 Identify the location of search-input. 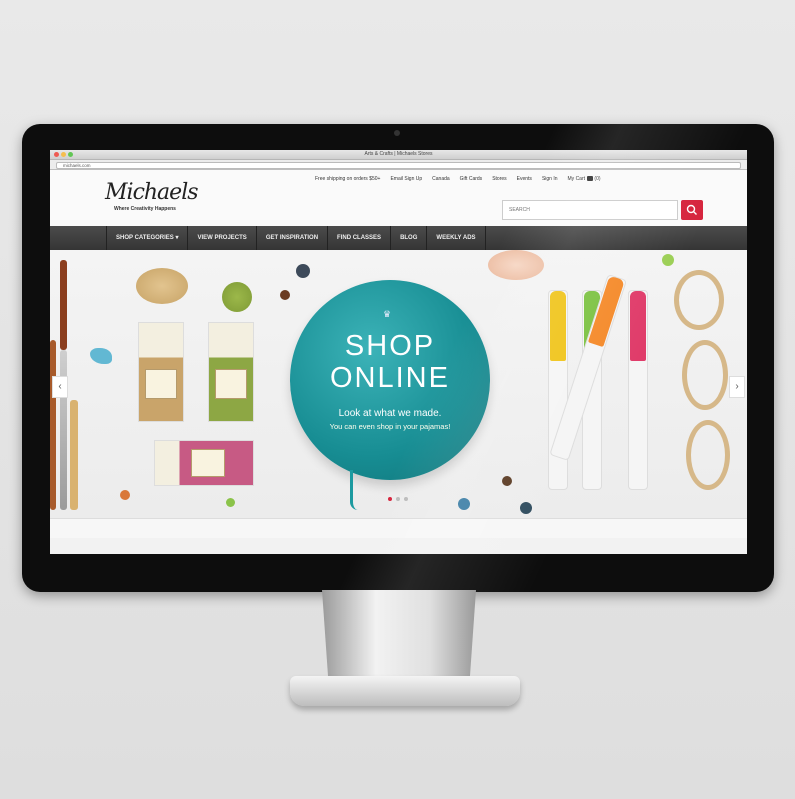
(590, 210).